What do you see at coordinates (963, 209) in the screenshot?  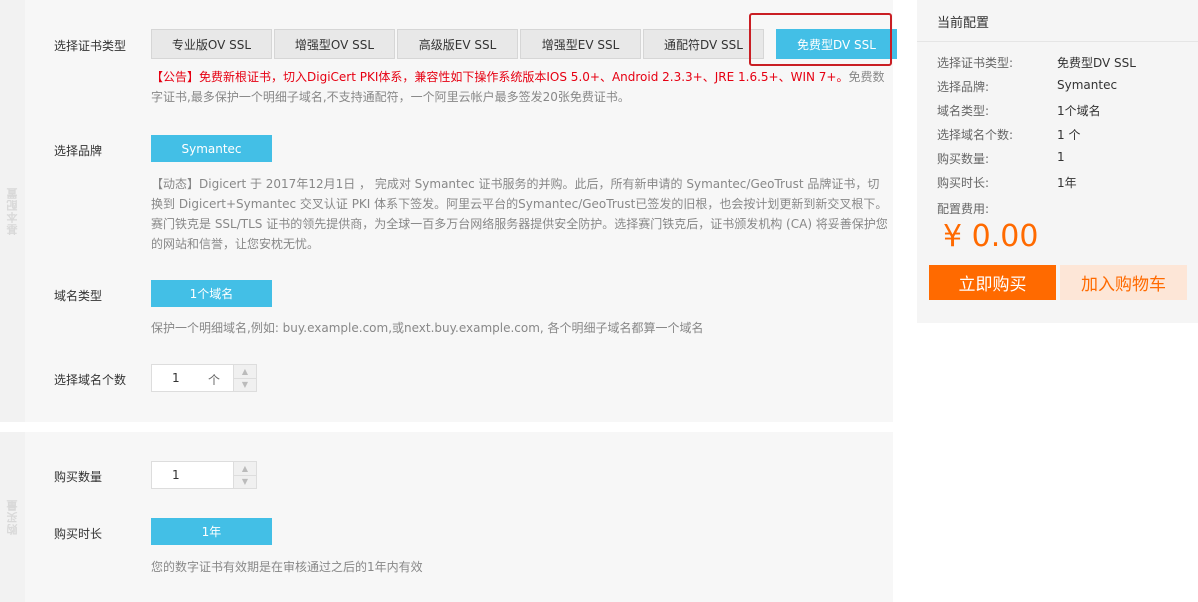 I see `summary-label-fee: 配置费用:` at bounding box center [963, 209].